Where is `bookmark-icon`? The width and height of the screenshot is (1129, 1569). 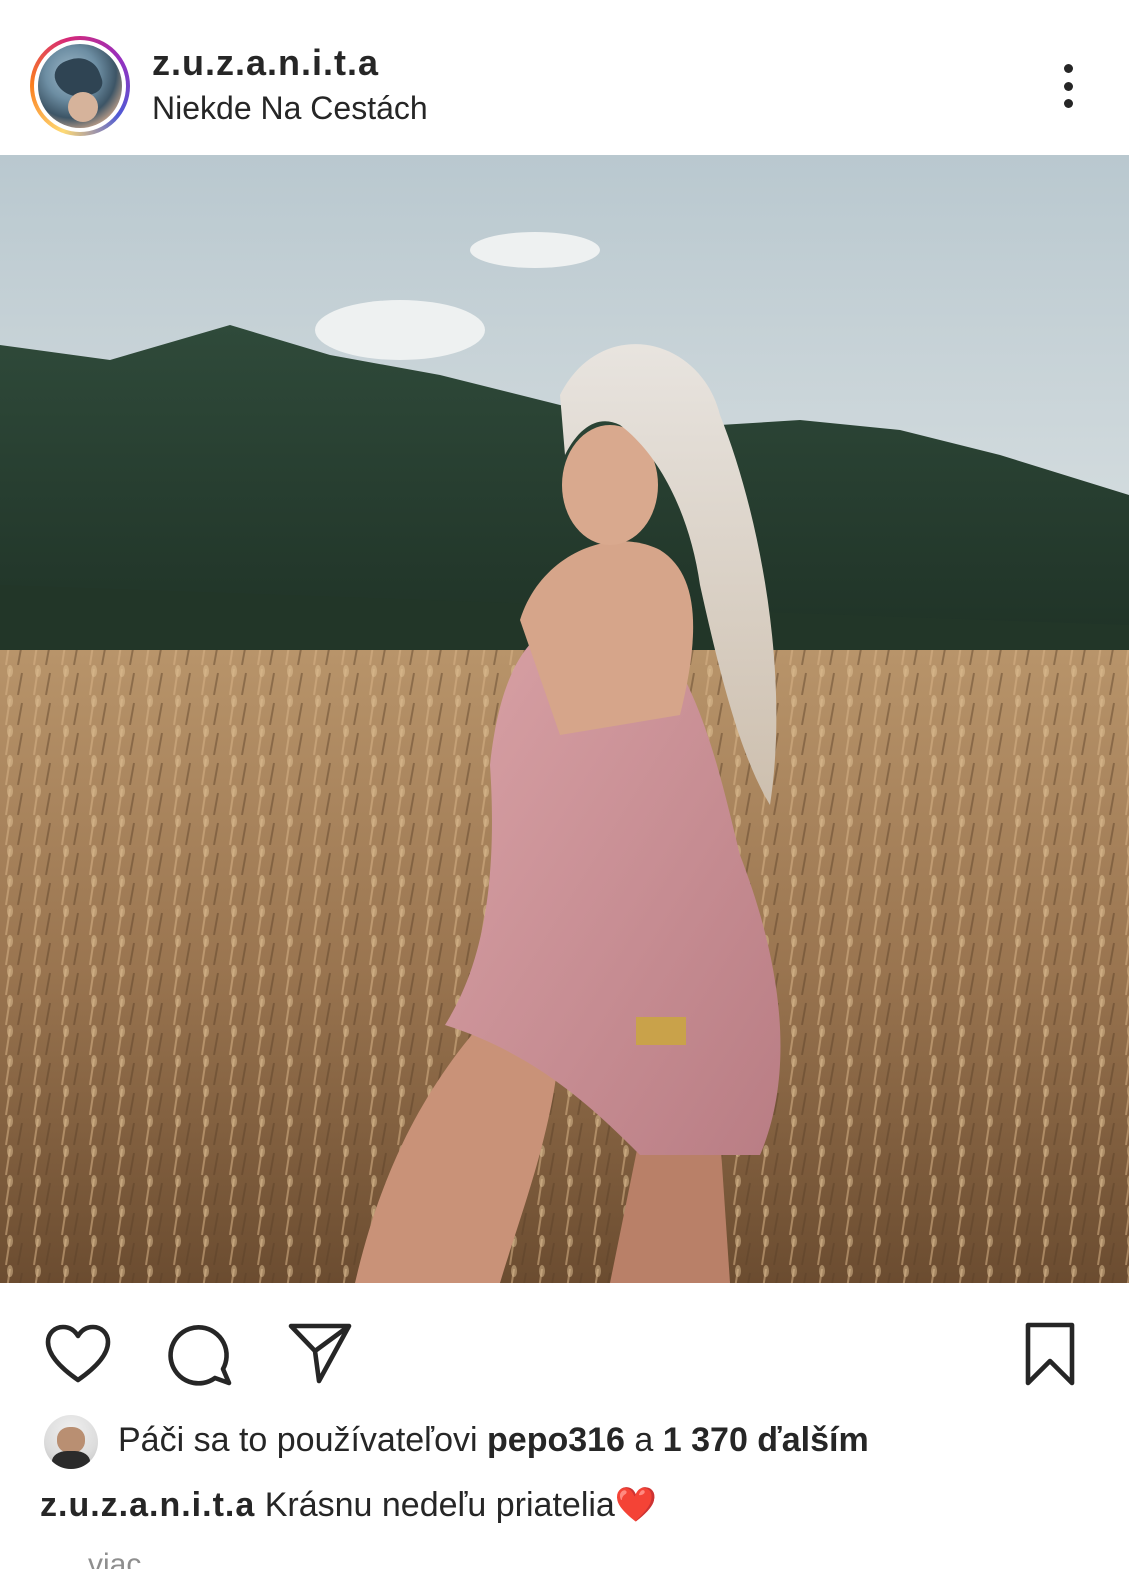 bookmark-icon is located at coordinates (1050, 1354).